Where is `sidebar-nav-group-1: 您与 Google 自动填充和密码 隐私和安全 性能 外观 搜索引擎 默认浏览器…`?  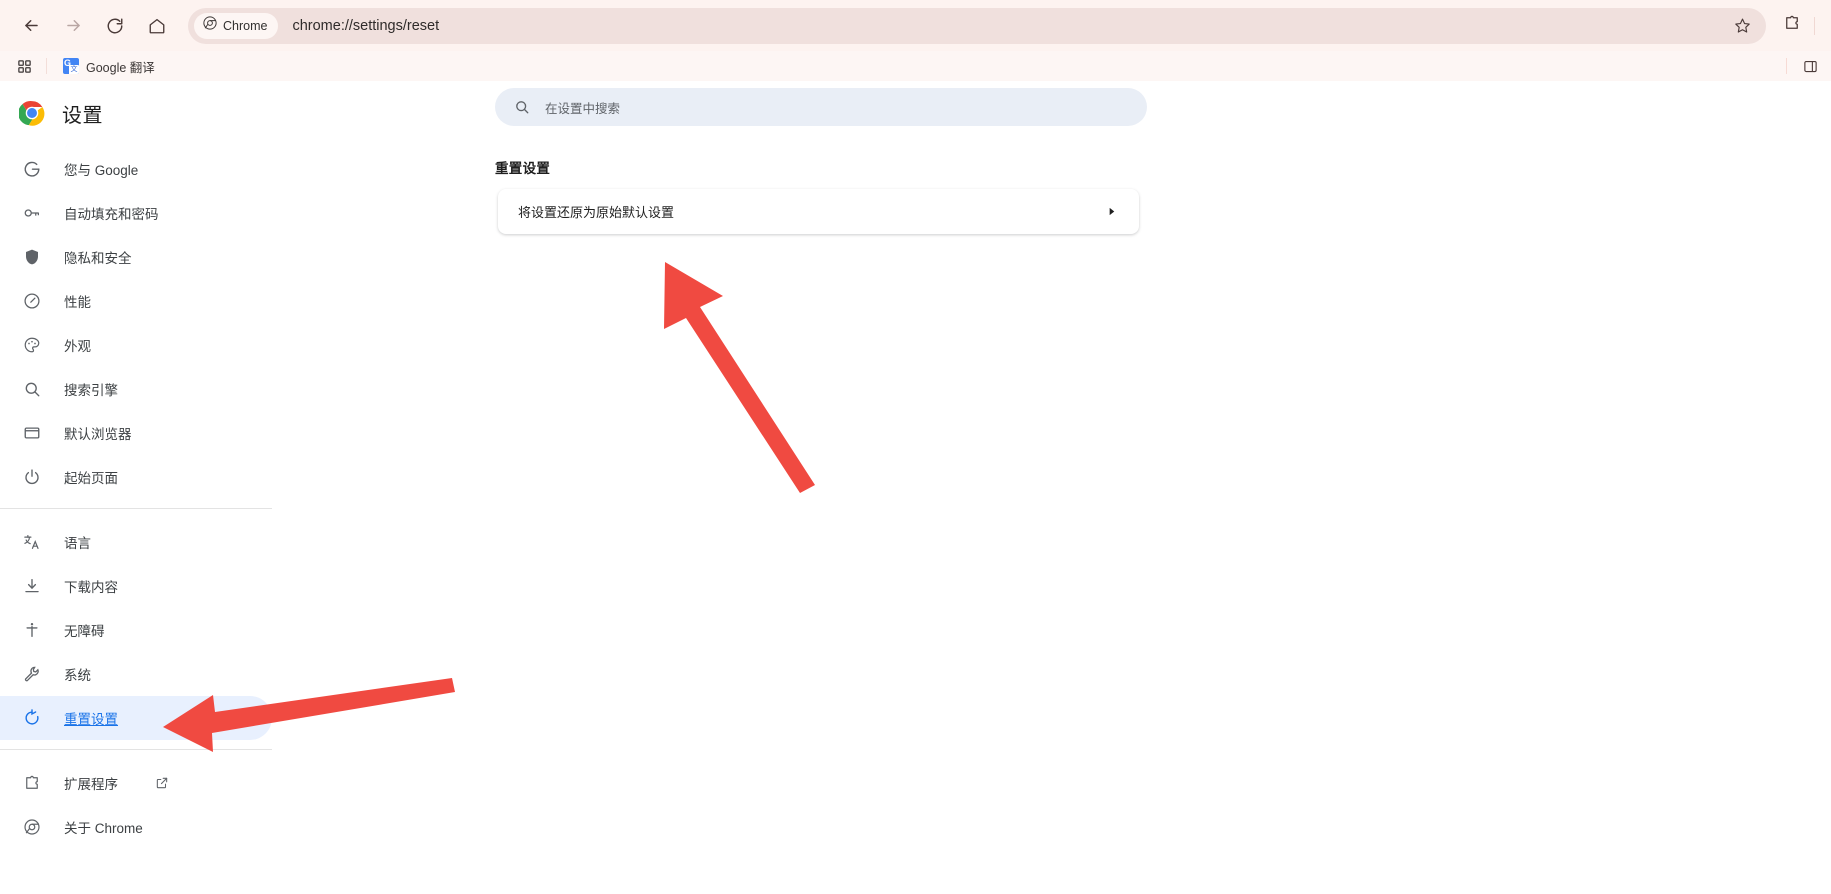 sidebar-nav-group-1: 您与 Google 自动填充和密码 隐私和安全 性能 外观 搜索引擎 默认浏览器… is located at coordinates (136, 322).